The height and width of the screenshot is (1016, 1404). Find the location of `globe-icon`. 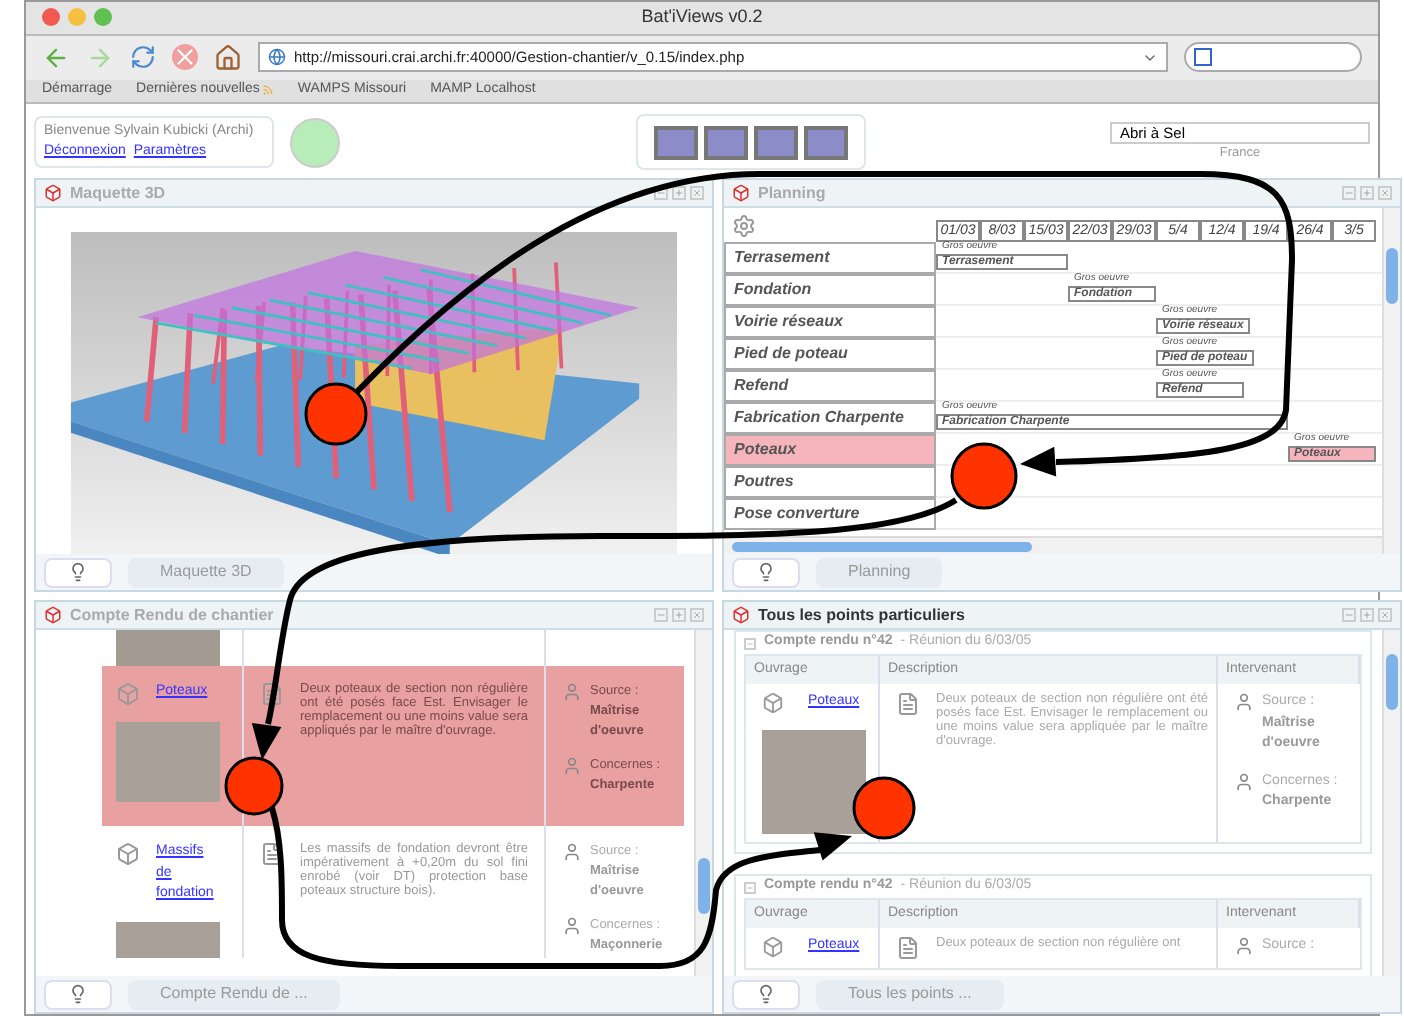

globe-icon is located at coordinates (277, 57).